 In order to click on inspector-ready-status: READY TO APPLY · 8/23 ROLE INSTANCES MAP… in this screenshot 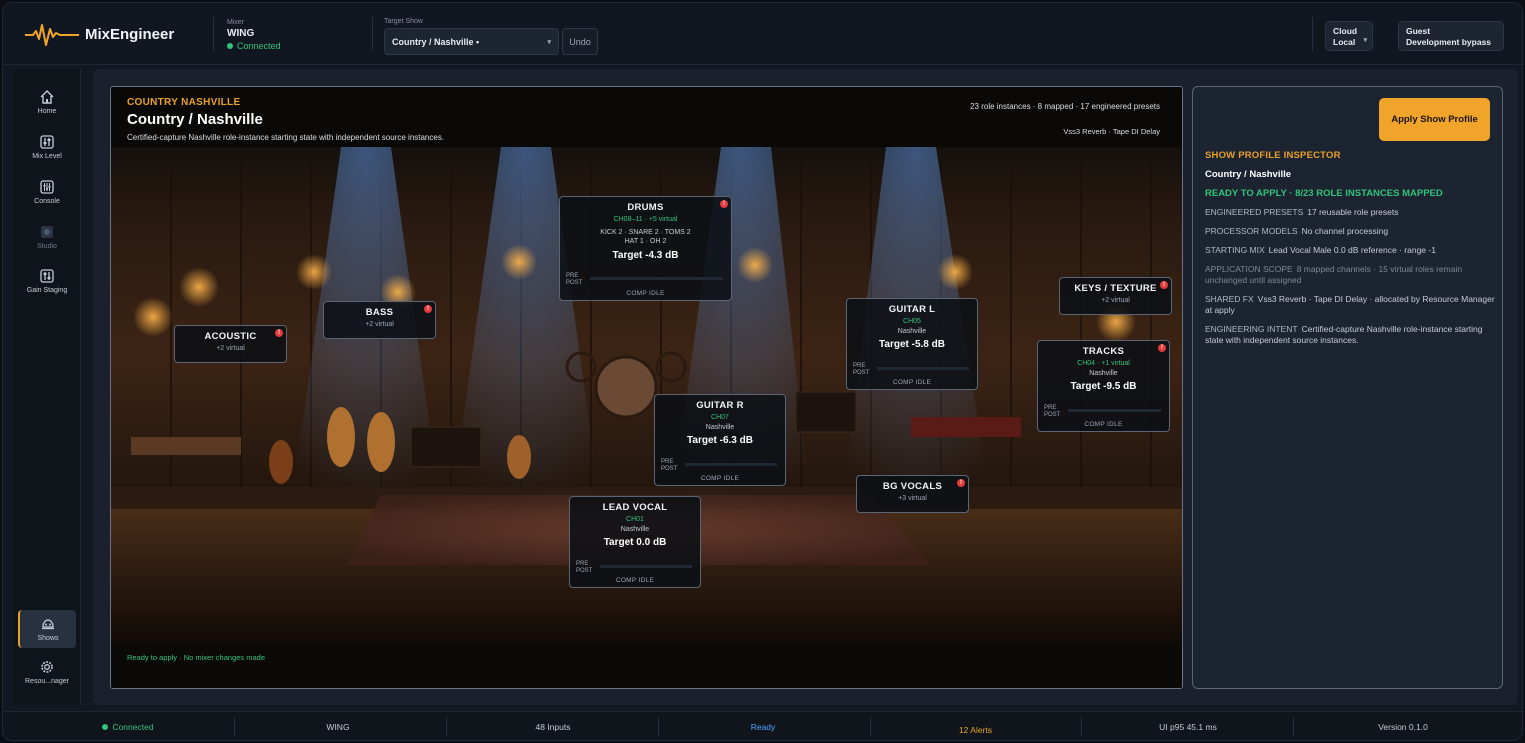, I will do `click(1324, 193)`.